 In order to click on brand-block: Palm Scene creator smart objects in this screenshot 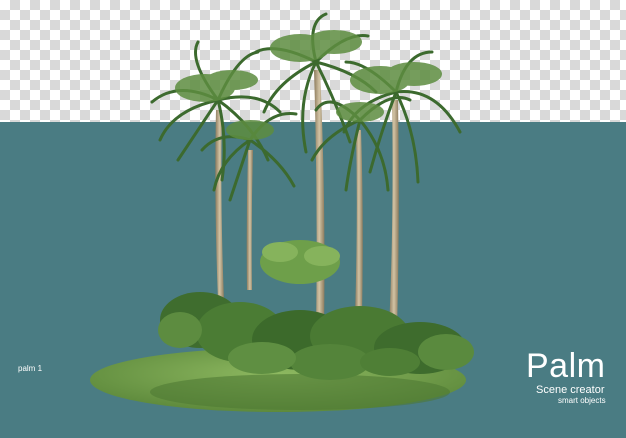, I will do `click(566, 376)`.